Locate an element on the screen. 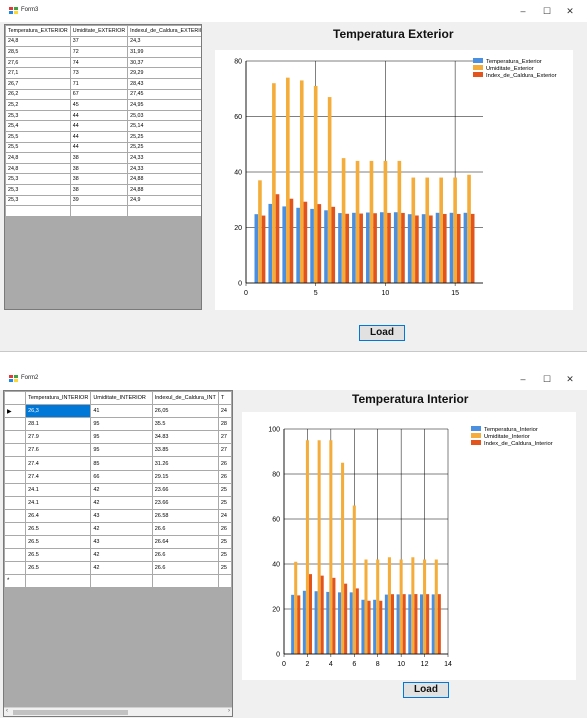  table-row: 25,3 44 25,03 is located at coordinates (103, 115).